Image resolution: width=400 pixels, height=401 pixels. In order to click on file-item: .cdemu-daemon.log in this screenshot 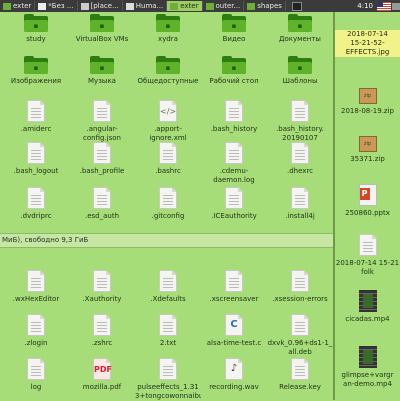, I will do `click(234, 163)`.